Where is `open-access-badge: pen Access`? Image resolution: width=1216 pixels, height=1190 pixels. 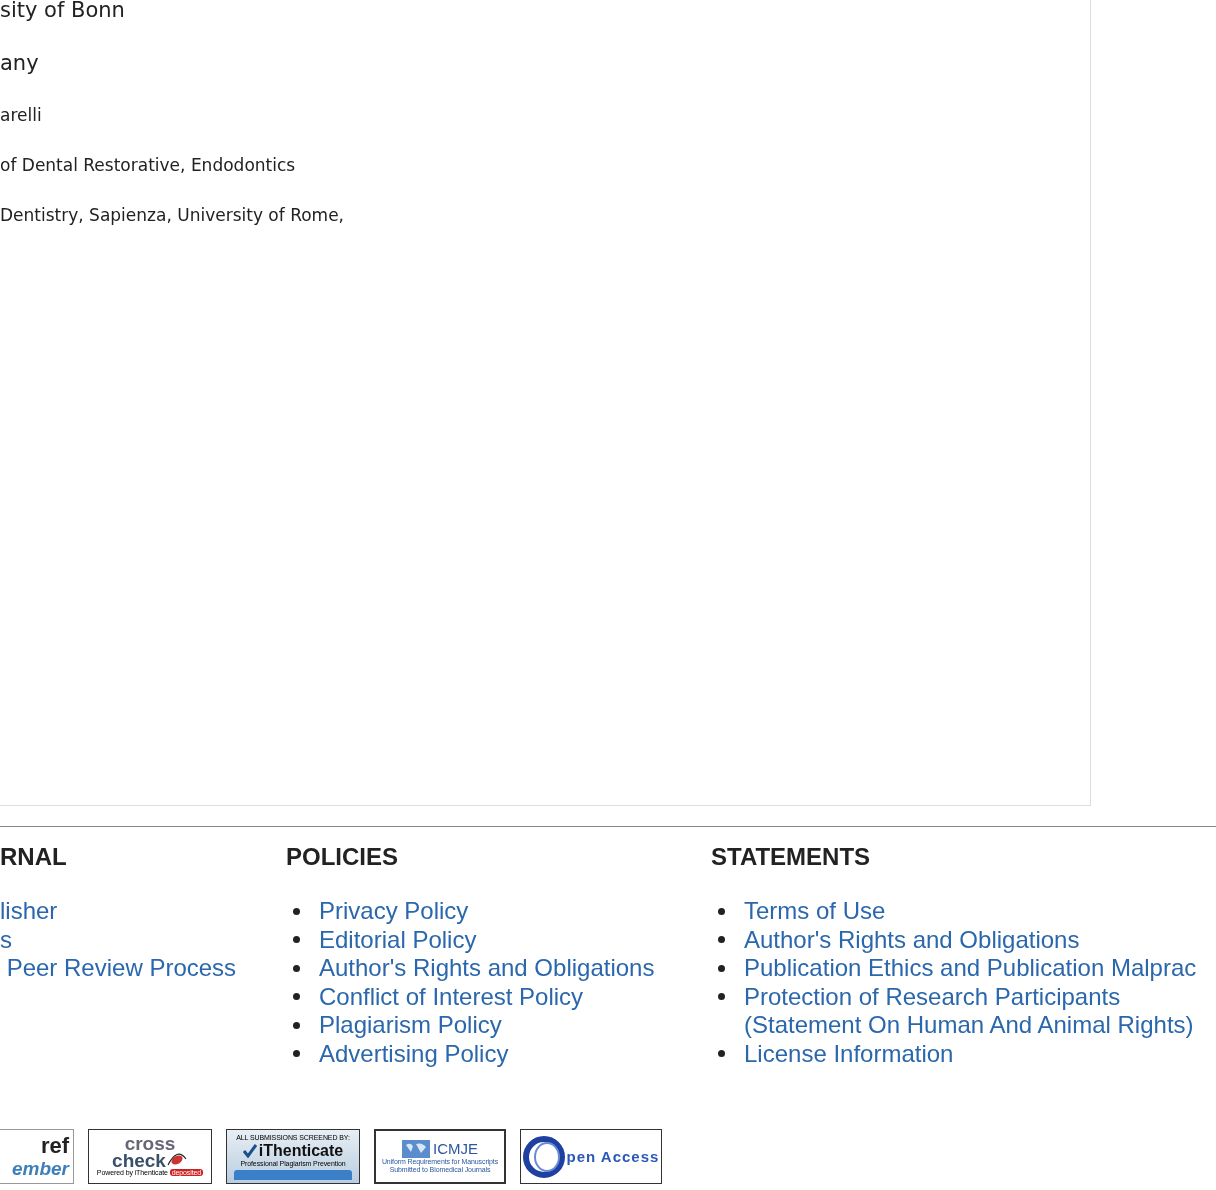
open-access-badge: pen Access is located at coordinates (591, 1156).